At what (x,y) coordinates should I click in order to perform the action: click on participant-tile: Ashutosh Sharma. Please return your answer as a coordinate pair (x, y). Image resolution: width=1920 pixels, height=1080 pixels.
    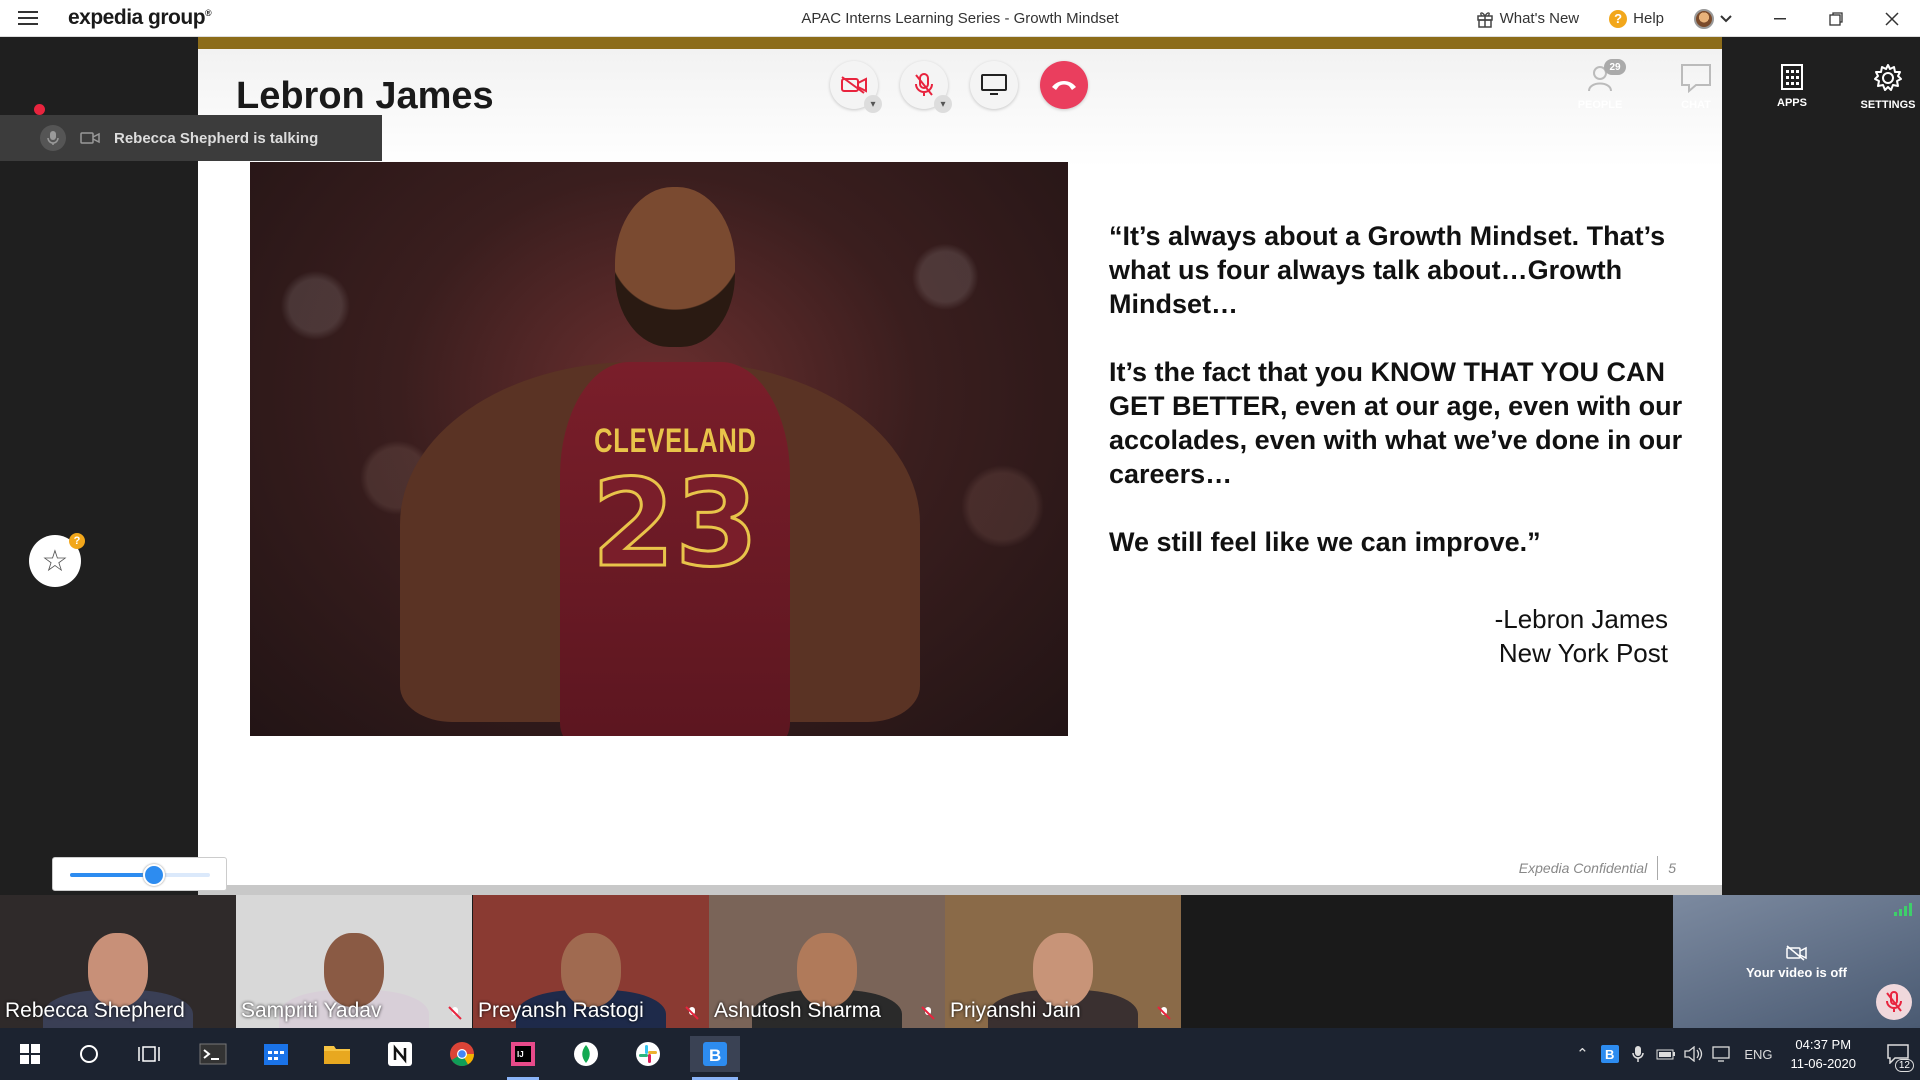
    Looking at the image, I should click on (827, 961).